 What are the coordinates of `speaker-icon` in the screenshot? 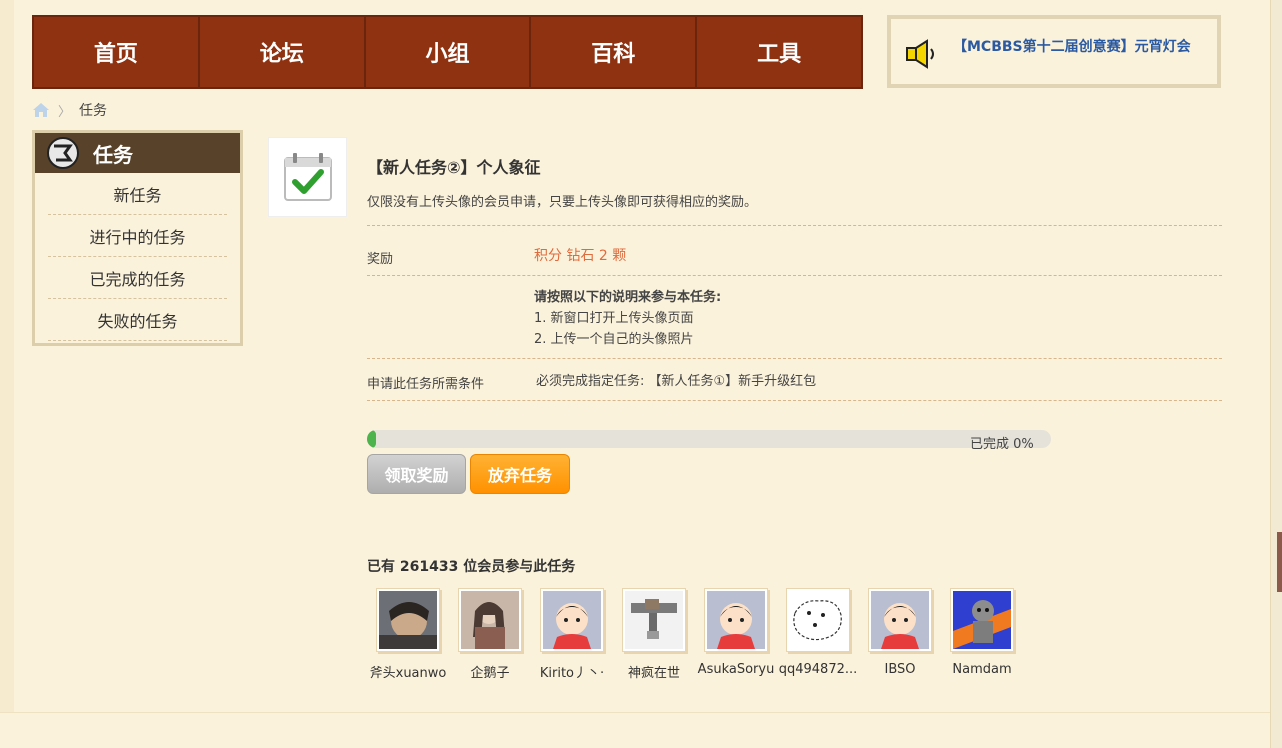 It's located at (920, 54).